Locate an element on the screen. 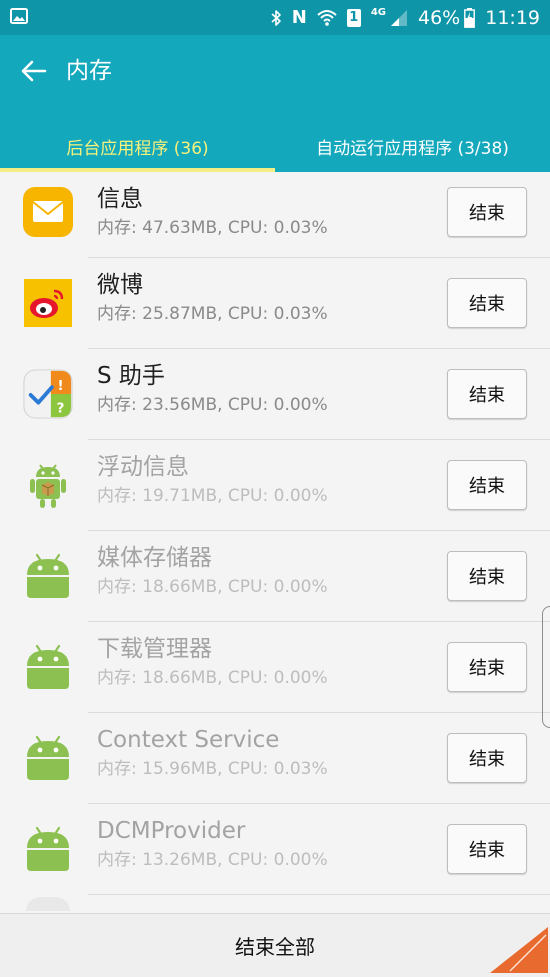 The height and width of the screenshot is (977, 550). list-item: 浮动信息 内存: 19.71MB, CPU: 0.00% 结束 is located at coordinates (275, 485).